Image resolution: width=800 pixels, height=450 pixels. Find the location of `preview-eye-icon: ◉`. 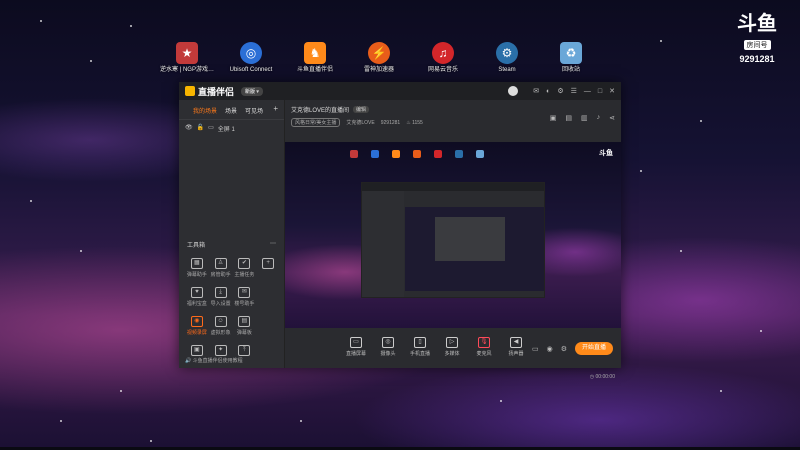

preview-eye-icon: ◉ is located at coordinates (550, 349).